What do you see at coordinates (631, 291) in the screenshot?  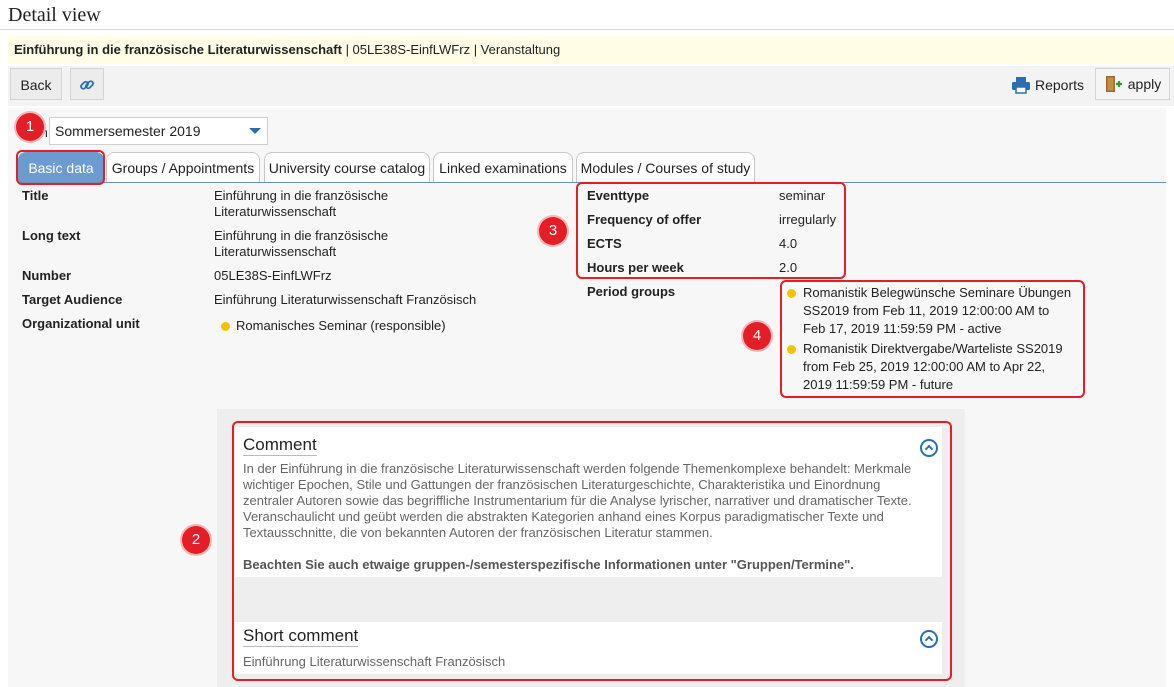 I see `period-groups-label: Period groups` at bounding box center [631, 291].